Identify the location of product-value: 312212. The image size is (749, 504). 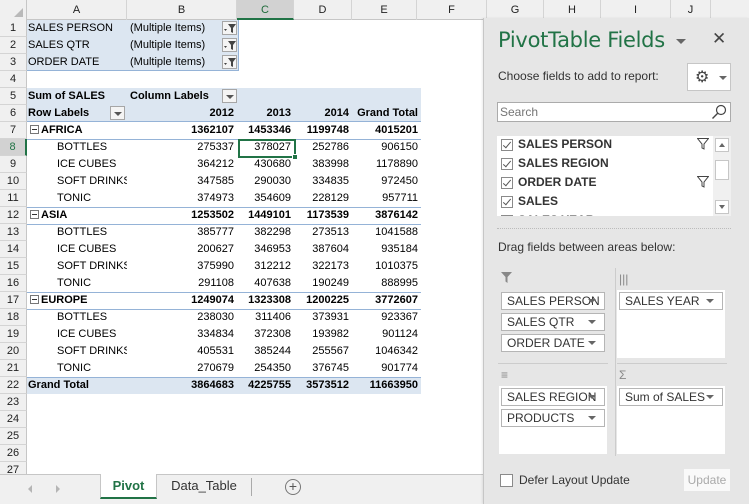
(265, 266).